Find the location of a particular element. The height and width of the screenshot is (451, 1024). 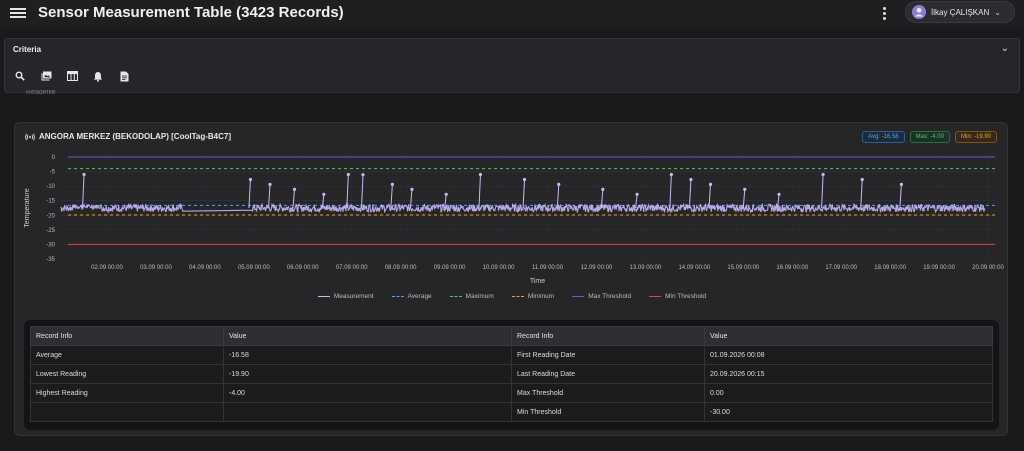

legend-label: Max Threshold is located at coordinates (610, 296).